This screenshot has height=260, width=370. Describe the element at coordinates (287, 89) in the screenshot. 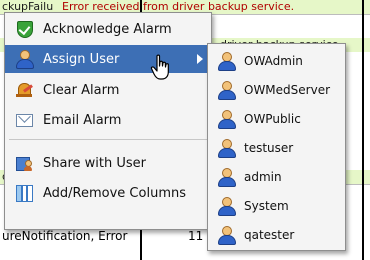

I see `submenu-item-label: OWMedServer` at that location.